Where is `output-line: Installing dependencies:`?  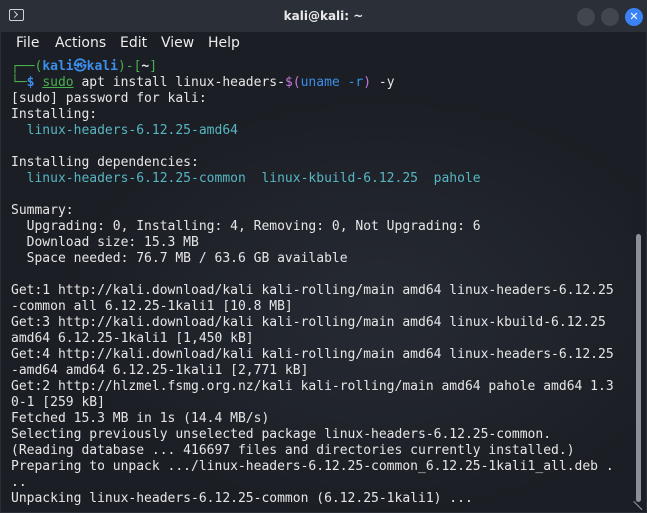
output-line: Installing dependencies: is located at coordinates (105, 162).